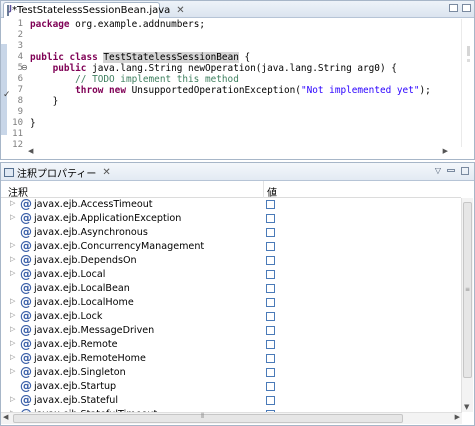  What do you see at coordinates (263, 189) in the screenshot?
I see `column-divider` at bounding box center [263, 189].